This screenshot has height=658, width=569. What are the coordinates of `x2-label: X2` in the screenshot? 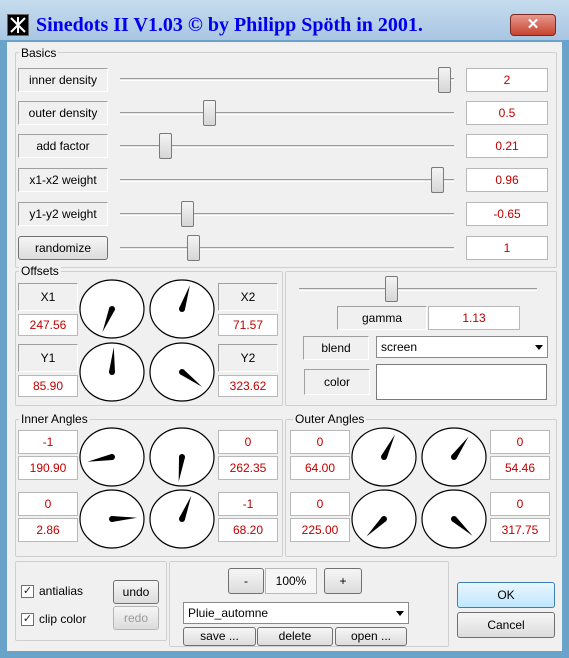 It's located at (248, 297).